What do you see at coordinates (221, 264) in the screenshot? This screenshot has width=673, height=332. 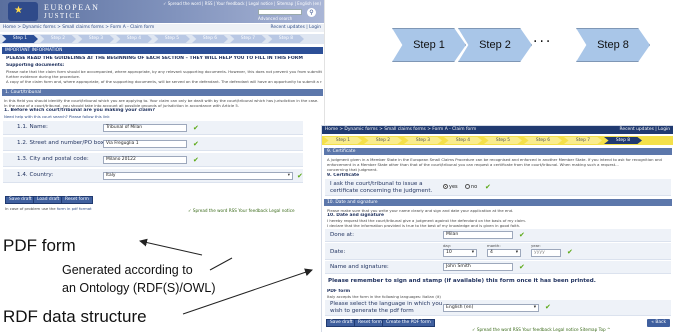 I see `arrow-link` at bounding box center [221, 264].